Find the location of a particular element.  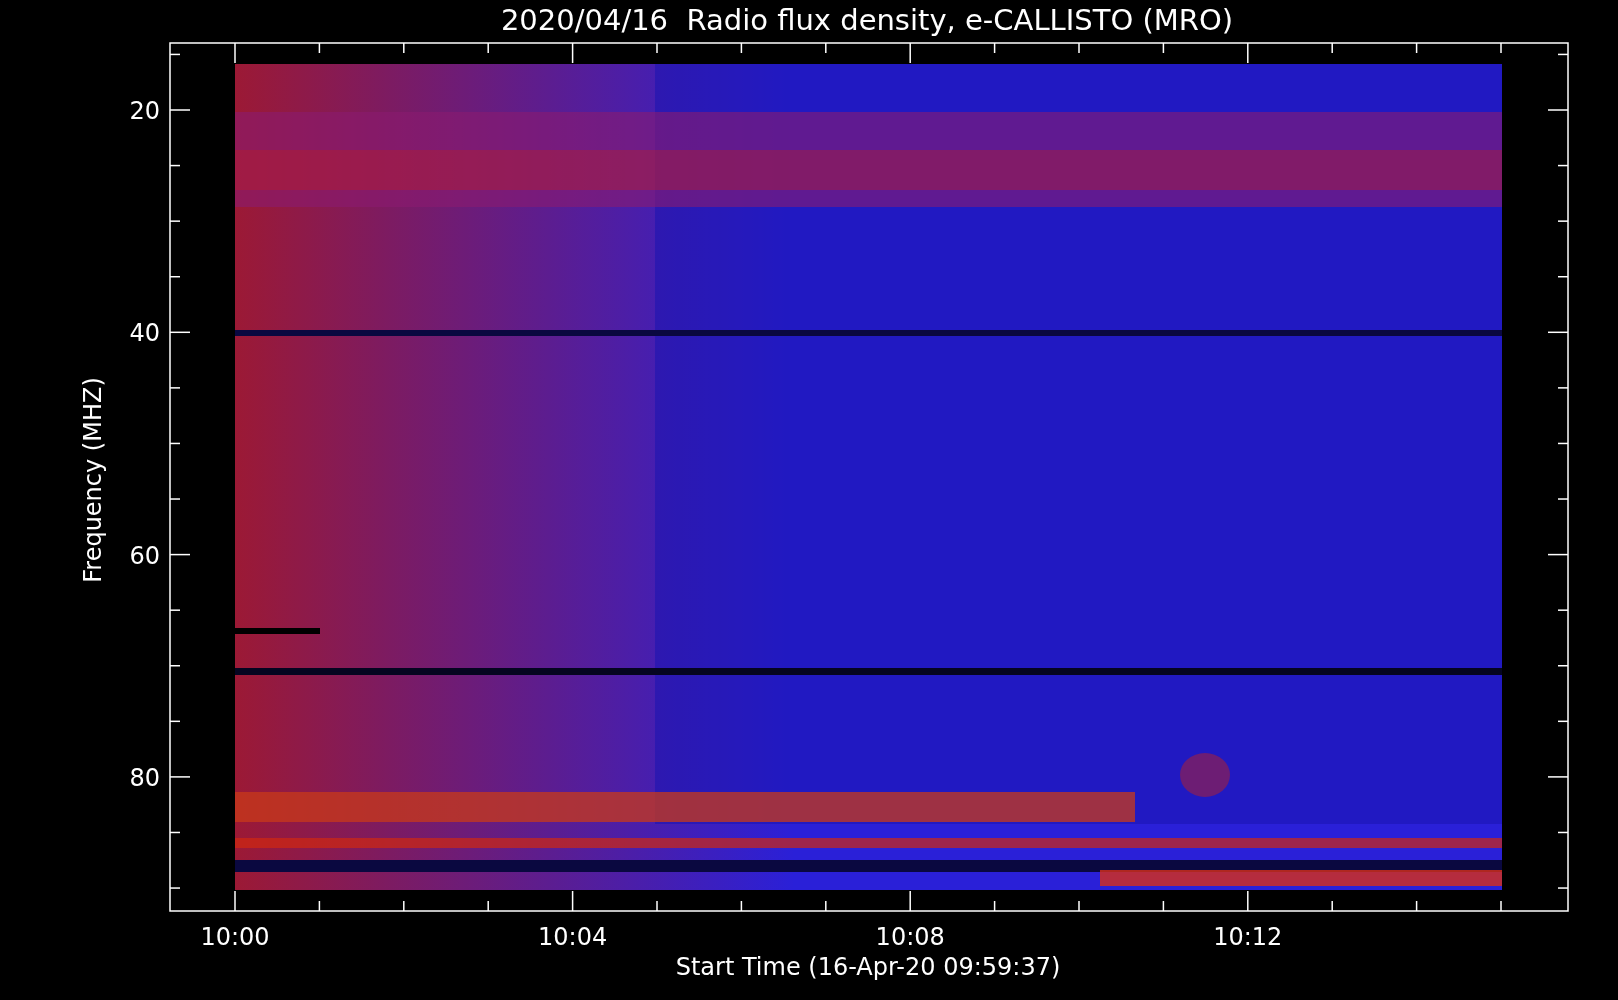

tick-label: 10:04 is located at coordinates (573, 937).